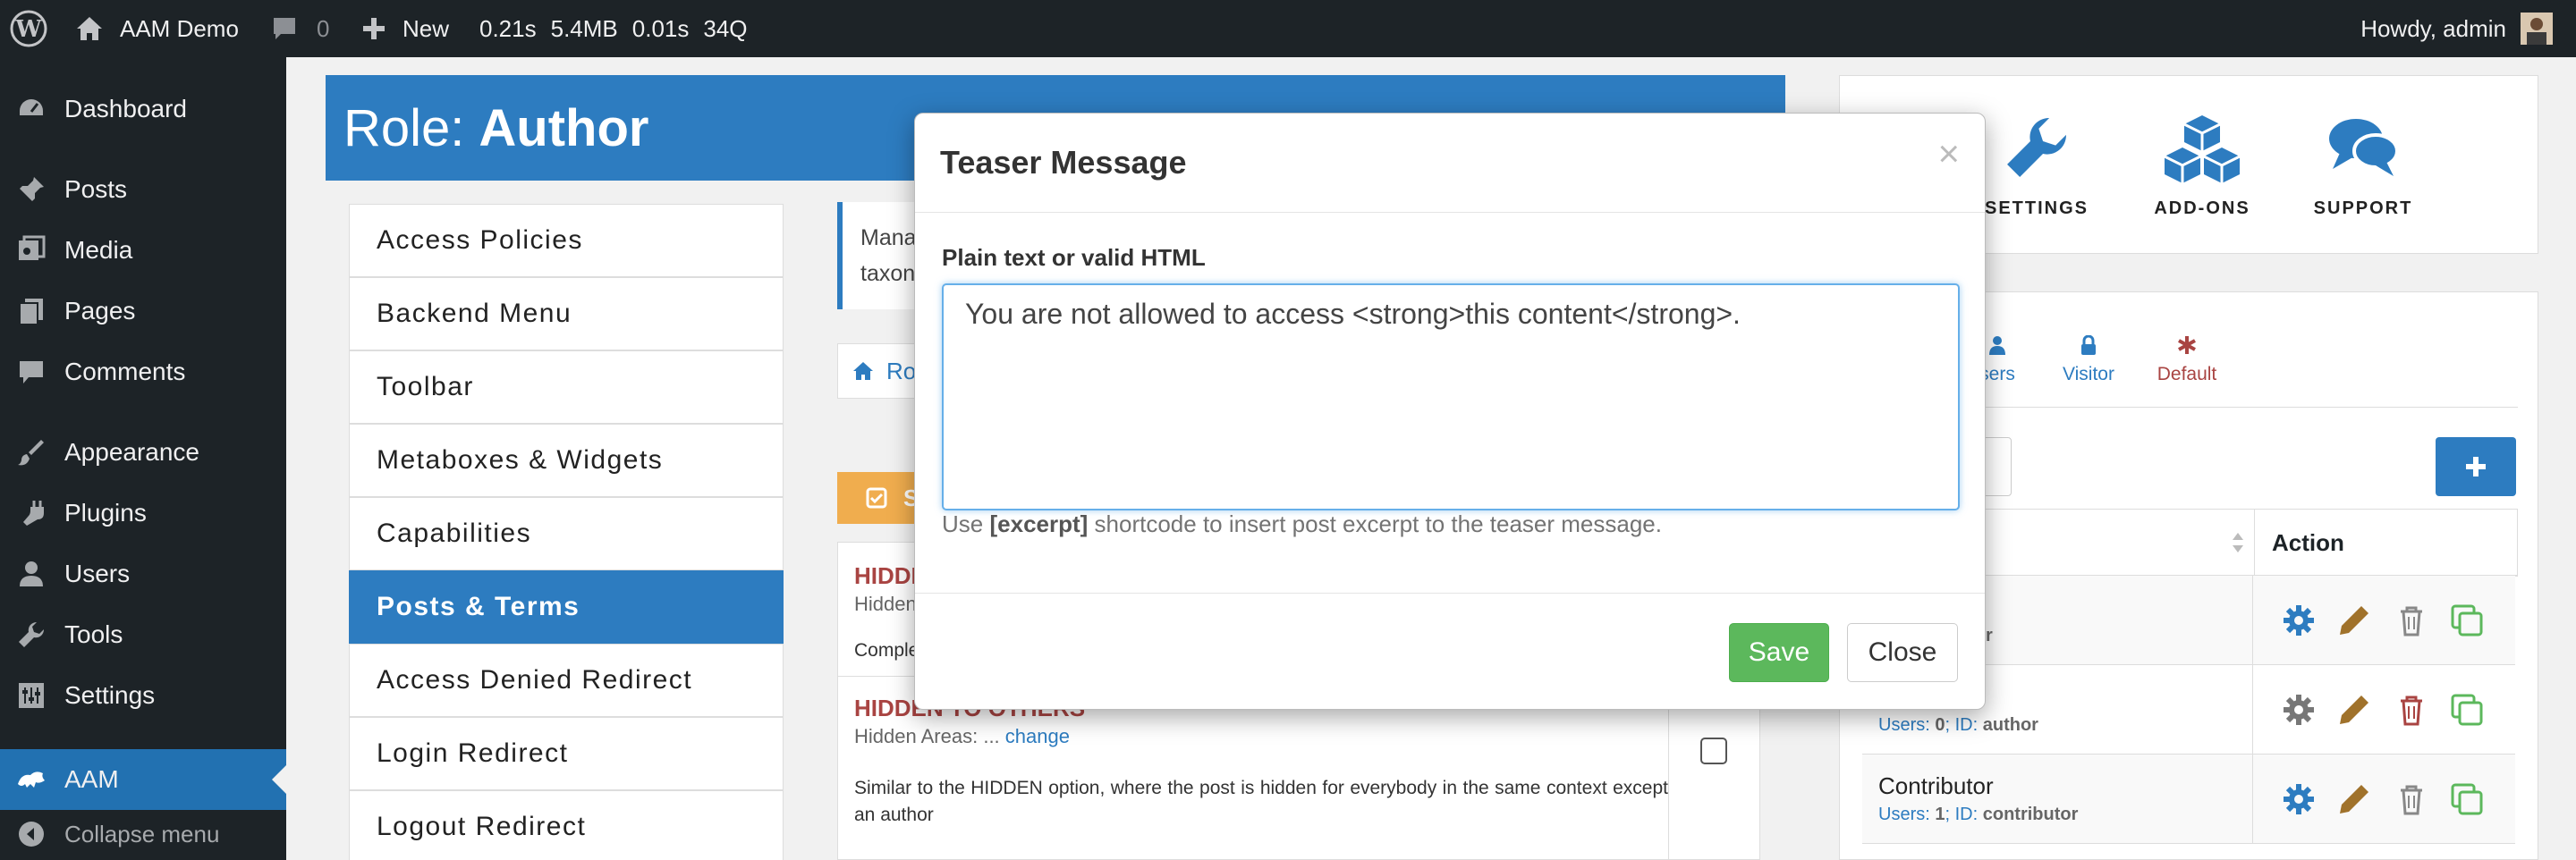  What do you see at coordinates (96, 189) in the screenshot?
I see `sidebar-item-label: Posts` at bounding box center [96, 189].